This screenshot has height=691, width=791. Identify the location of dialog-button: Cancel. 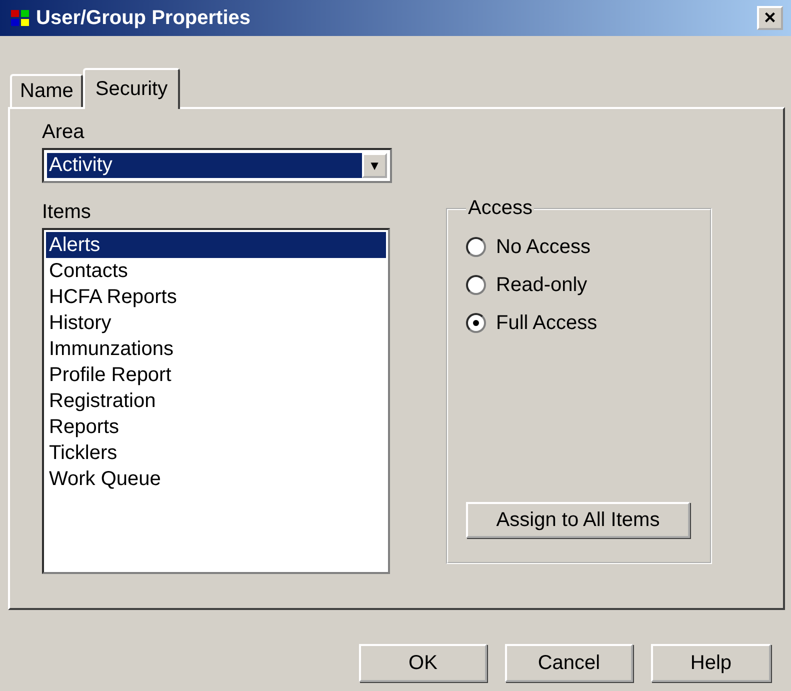
(569, 663).